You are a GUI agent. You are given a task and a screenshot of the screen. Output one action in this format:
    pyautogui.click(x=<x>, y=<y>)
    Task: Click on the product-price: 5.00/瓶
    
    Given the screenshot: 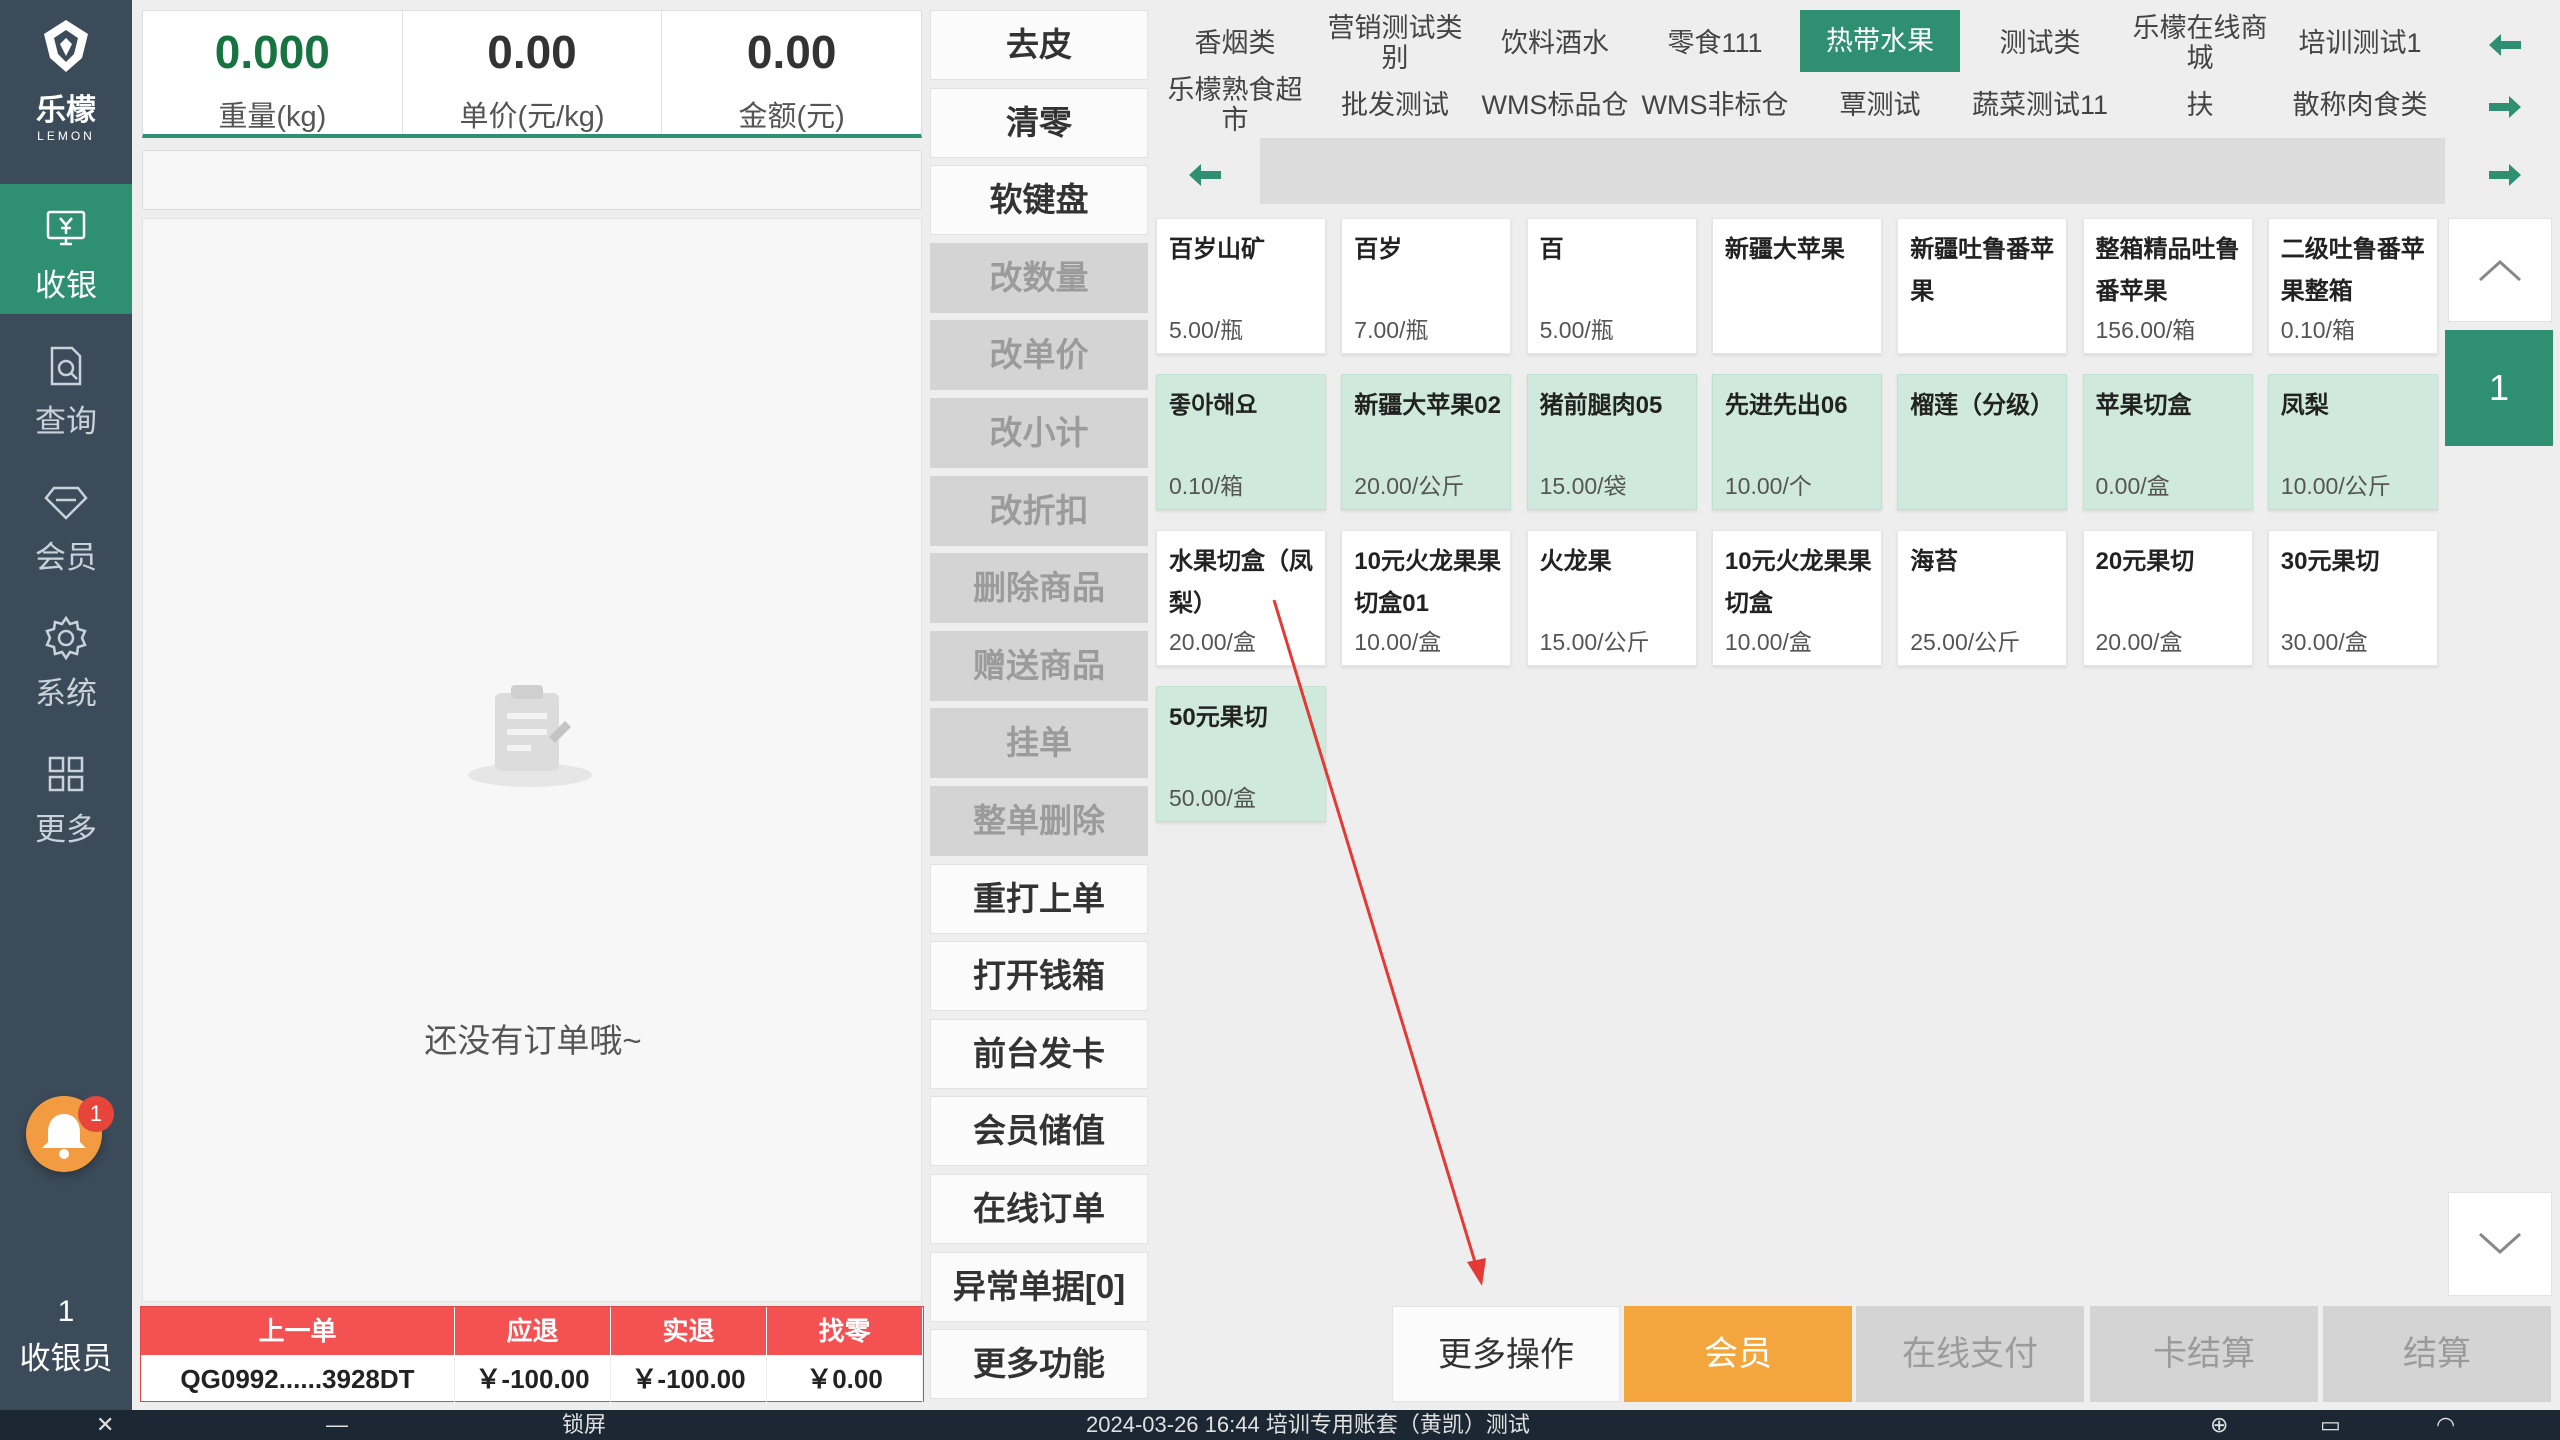 What is the action you would take?
    pyautogui.click(x=1576, y=330)
    